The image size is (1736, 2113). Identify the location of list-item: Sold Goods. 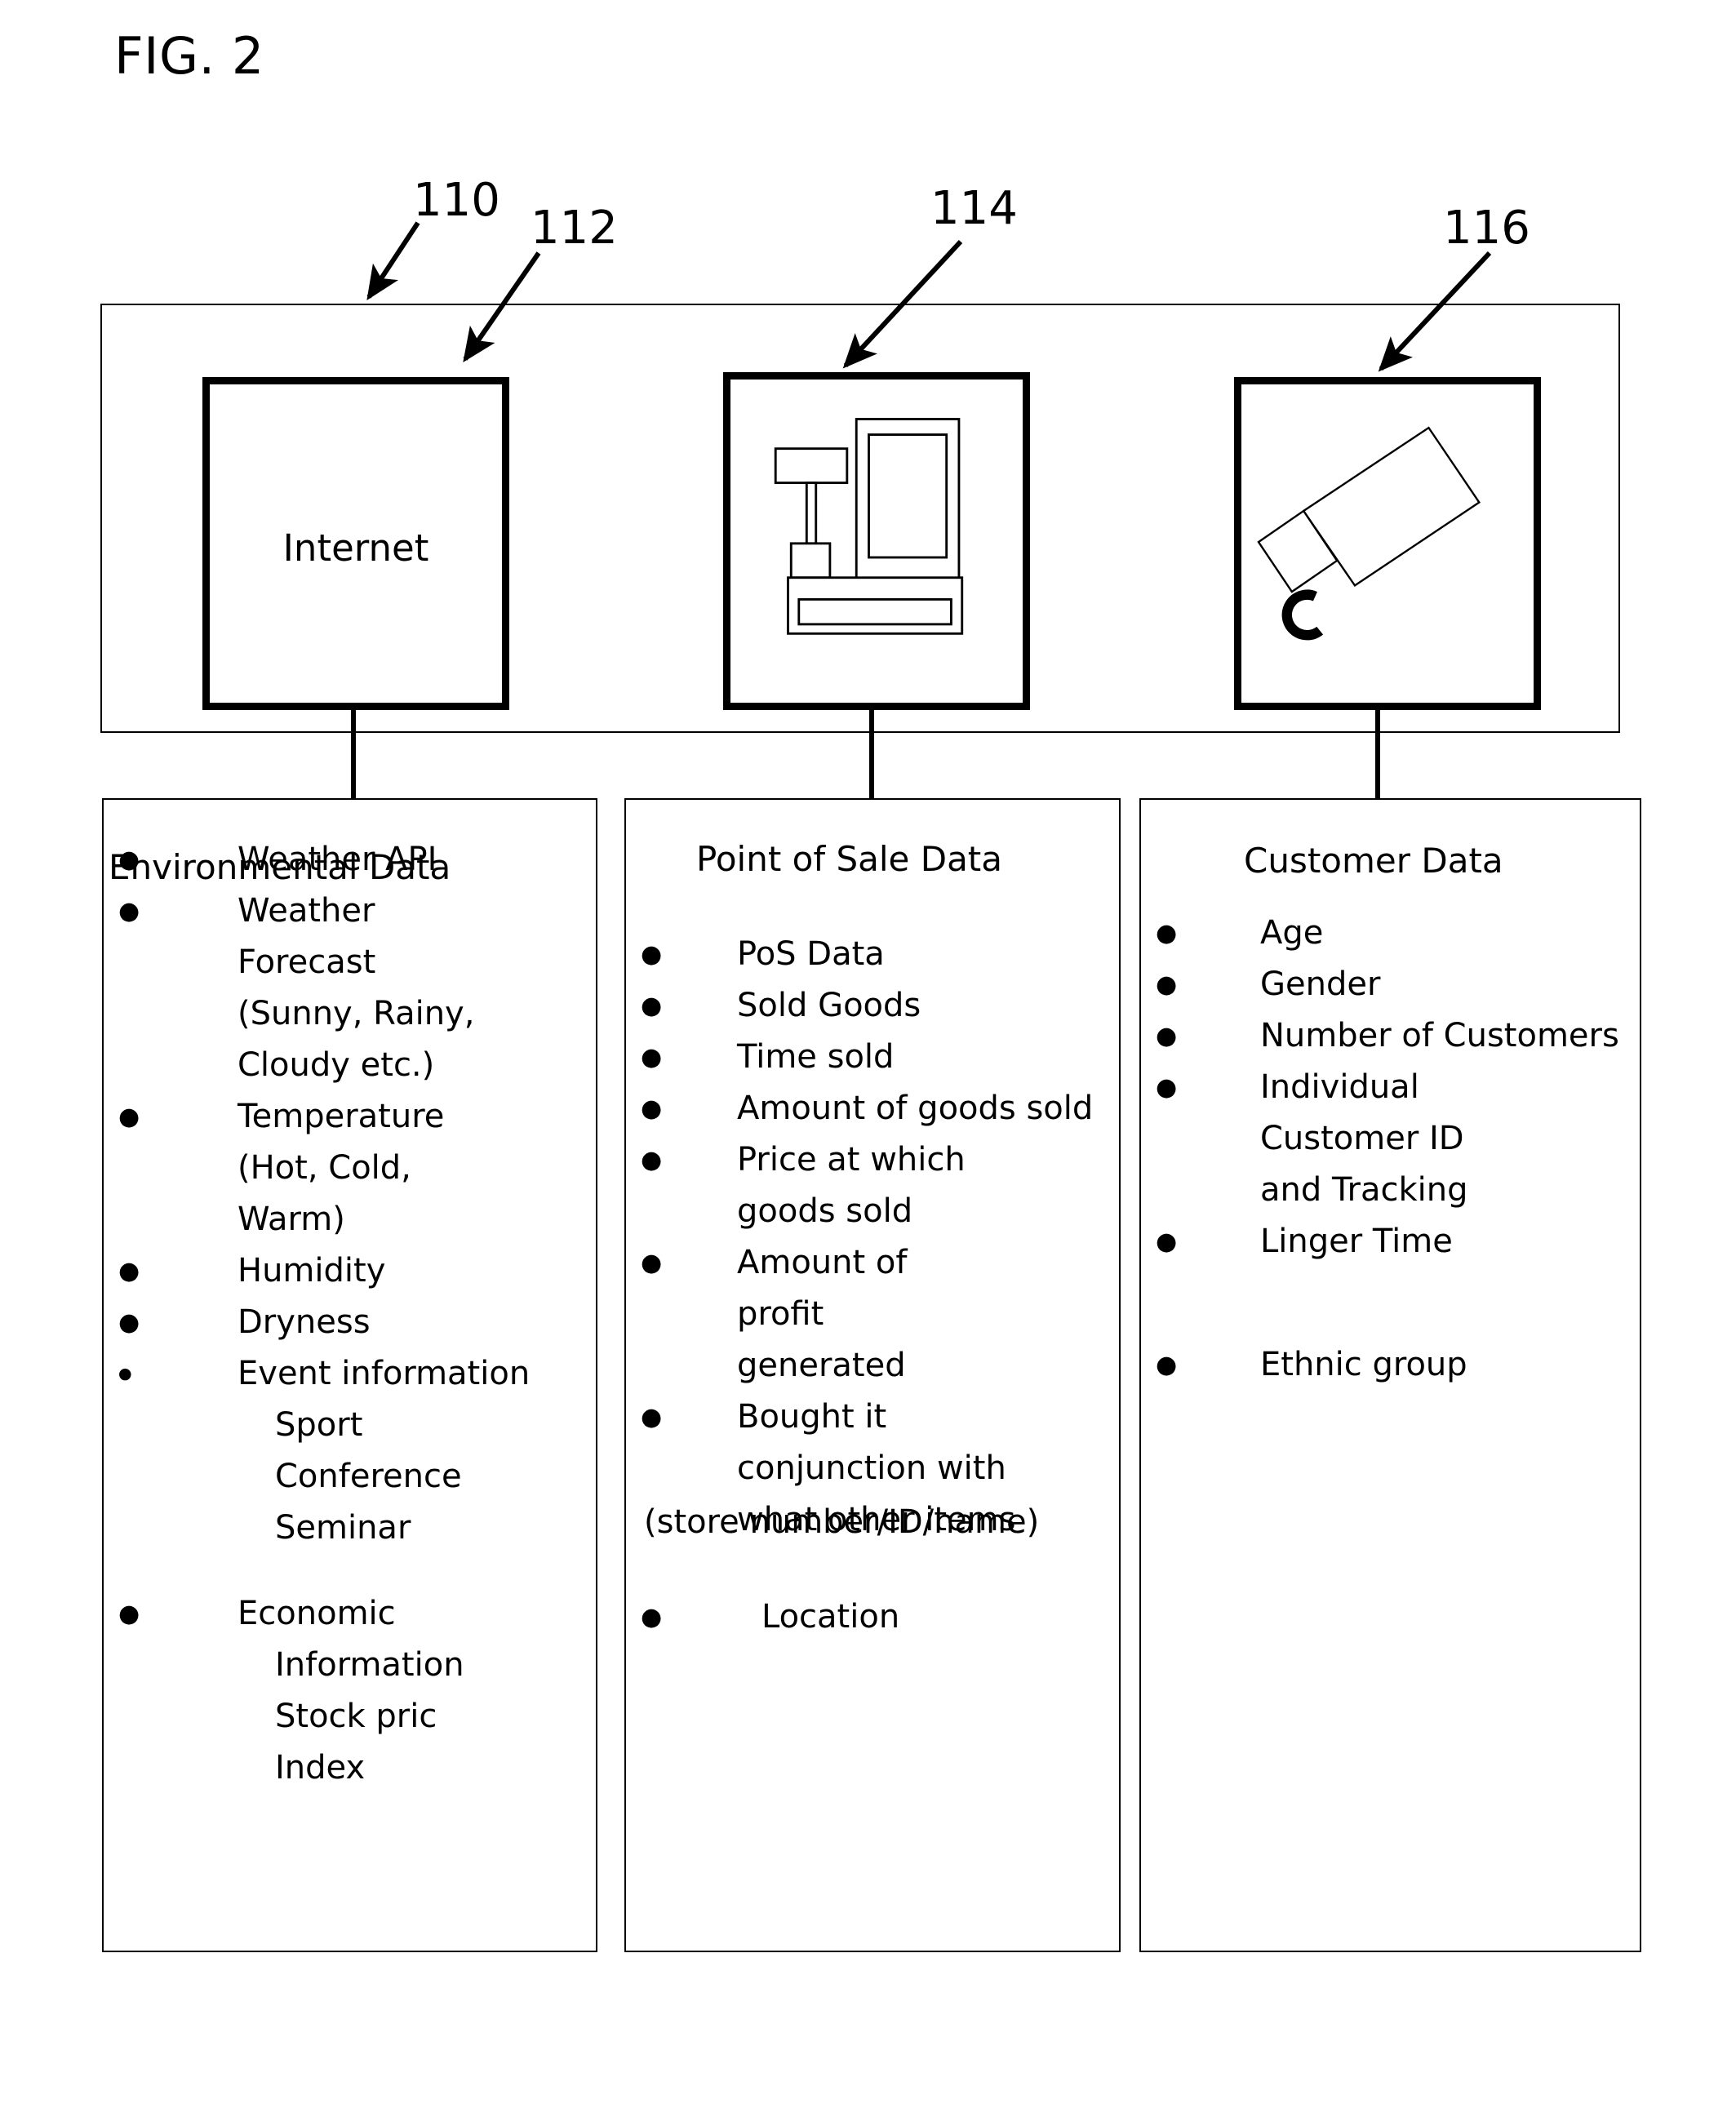
(885, 1006).